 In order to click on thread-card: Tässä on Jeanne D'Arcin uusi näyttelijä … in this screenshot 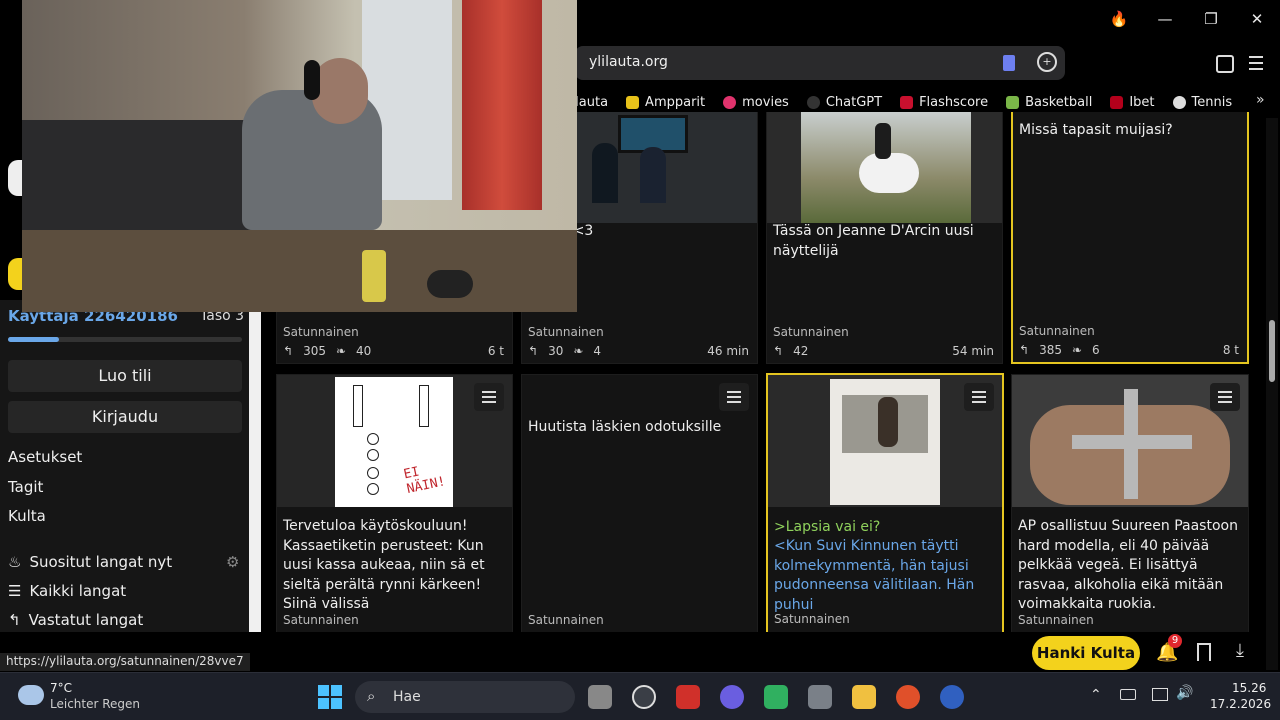, I will do `click(884, 238)`.